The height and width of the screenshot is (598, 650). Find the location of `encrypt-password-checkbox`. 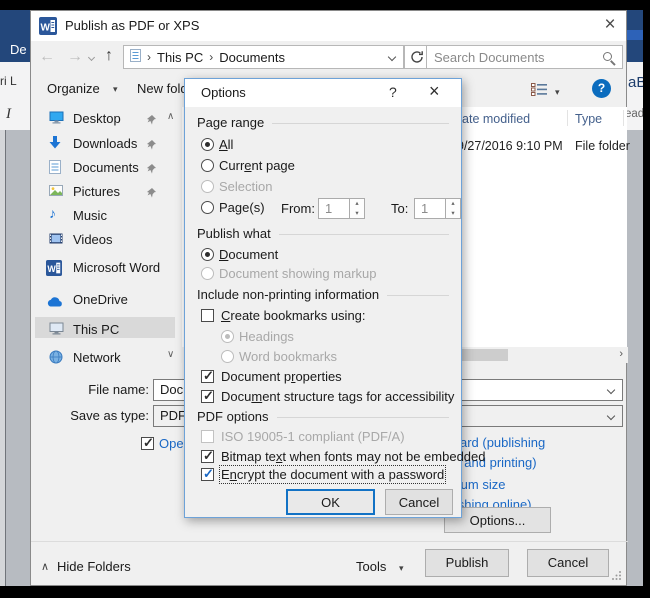

encrypt-password-checkbox is located at coordinates (207, 474).